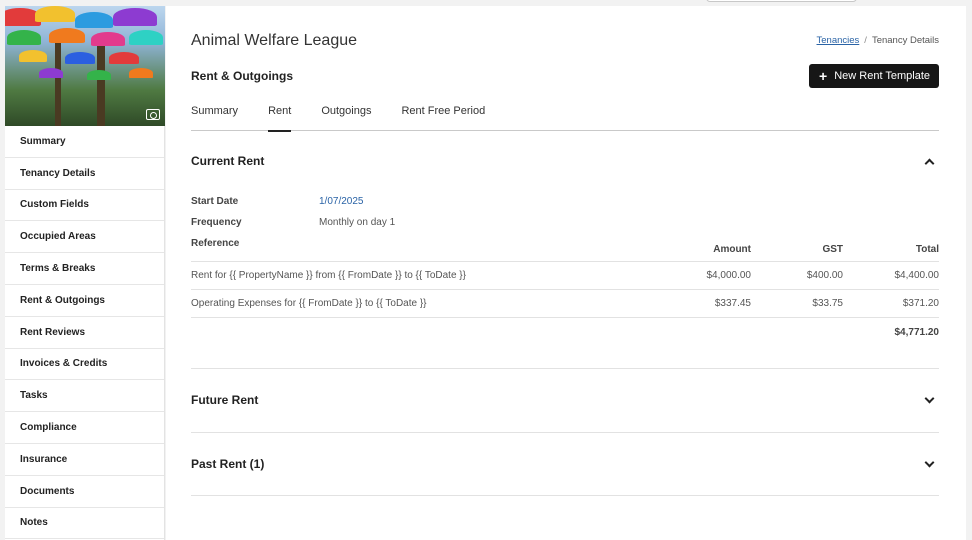  Describe the element at coordinates (84, 237) in the screenshot. I see `sidebar-item-occupied-areas: Occupied Areas` at that location.